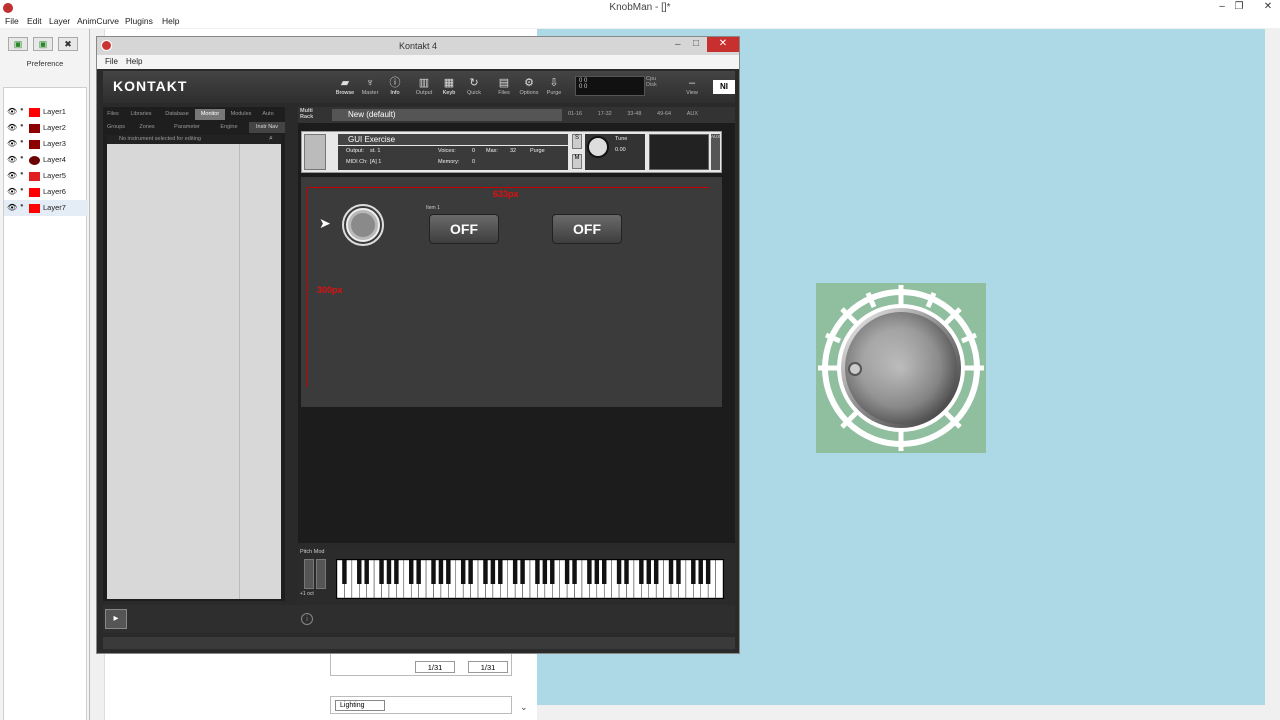 The image size is (1280, 720). What do you see at coordinates (577, 141) in the screenshot?
I see `solo-button: S` at bounding box center [577, 141].